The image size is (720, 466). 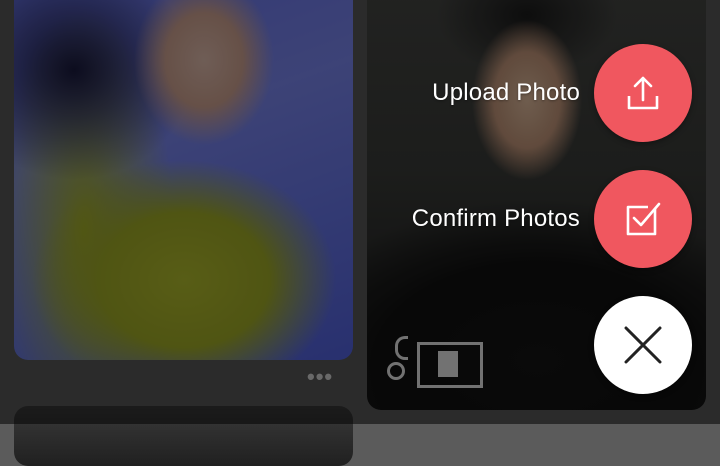 I want to click on upload-photo-button, so click(x=643, y=93).